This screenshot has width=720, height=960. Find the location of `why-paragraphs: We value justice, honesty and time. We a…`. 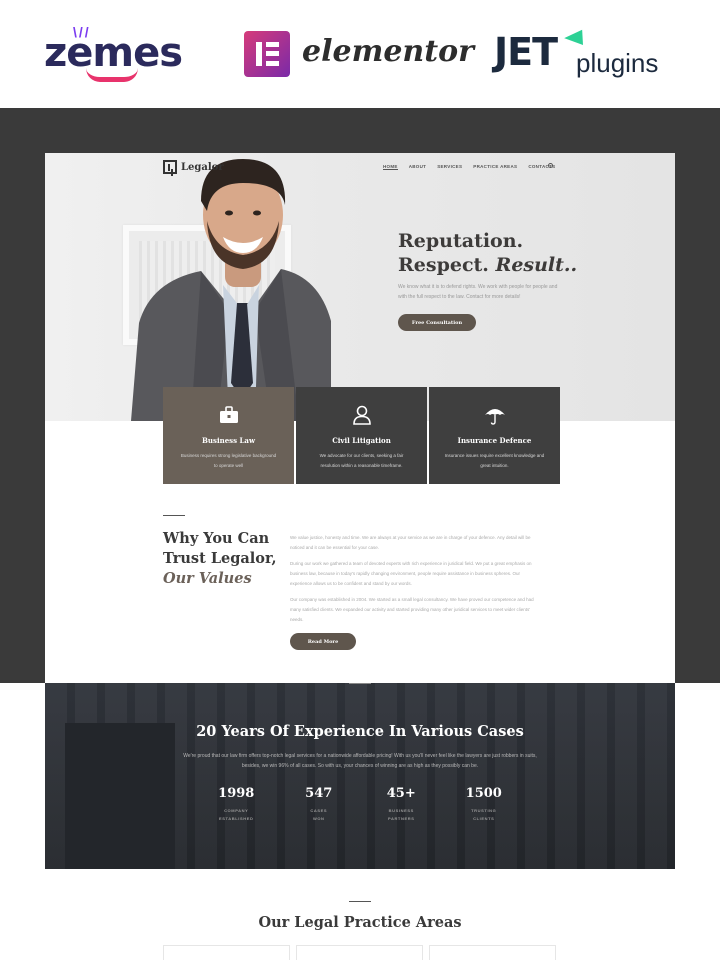

why-paragraphs: We value justice, honesty and time. We a… is located at coordinates (415, 582).